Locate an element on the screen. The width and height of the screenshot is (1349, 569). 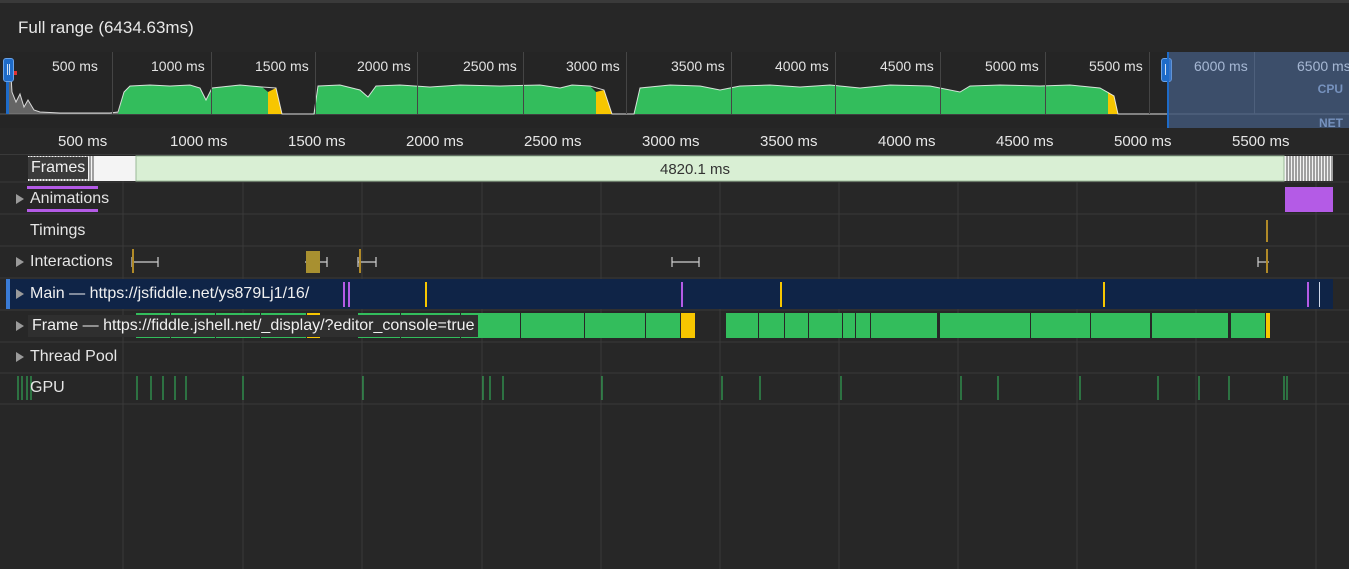
animations-accent-bottom is located at coordinates (62, 210).